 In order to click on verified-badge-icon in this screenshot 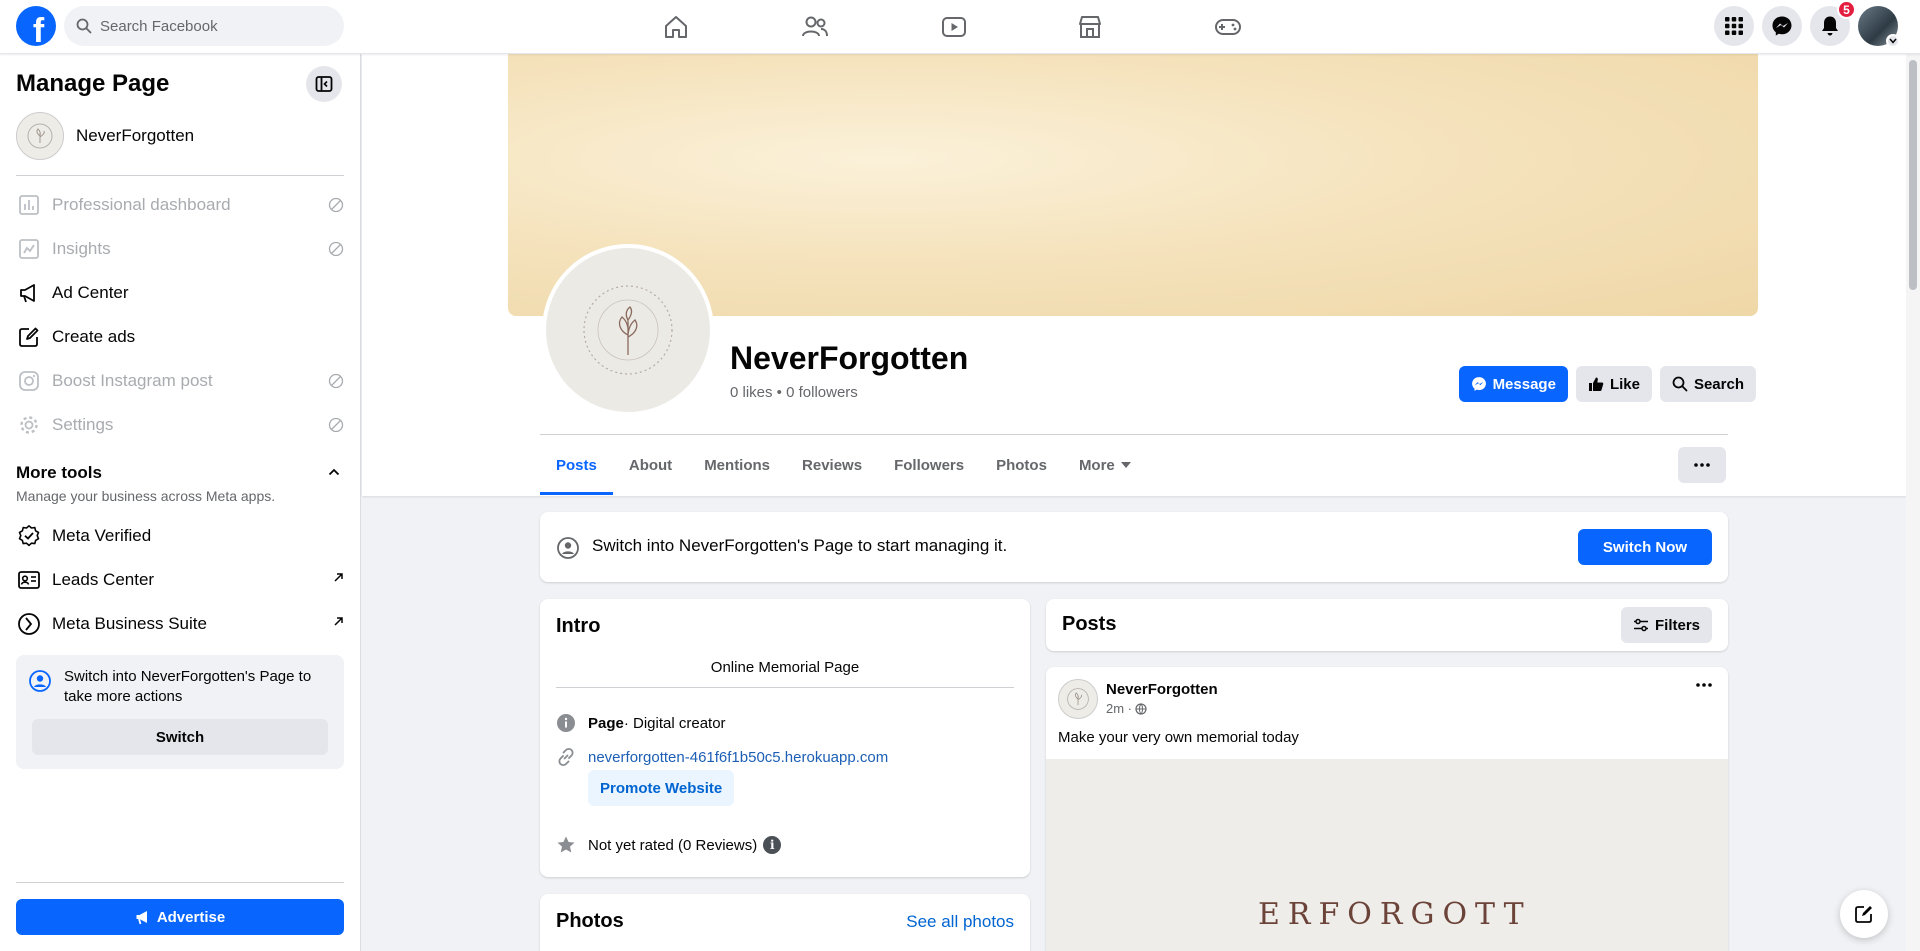, I will do `click(29, 536)`.